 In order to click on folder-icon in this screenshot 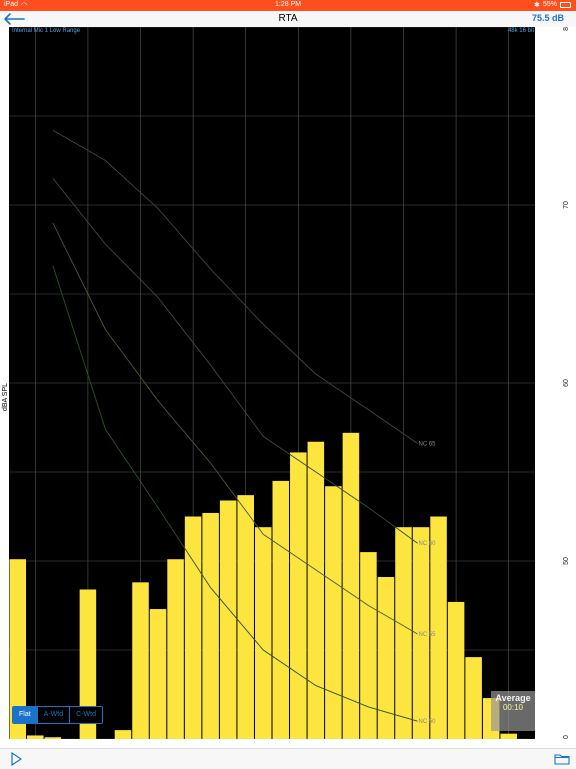, I will do `click(562, 759)`.